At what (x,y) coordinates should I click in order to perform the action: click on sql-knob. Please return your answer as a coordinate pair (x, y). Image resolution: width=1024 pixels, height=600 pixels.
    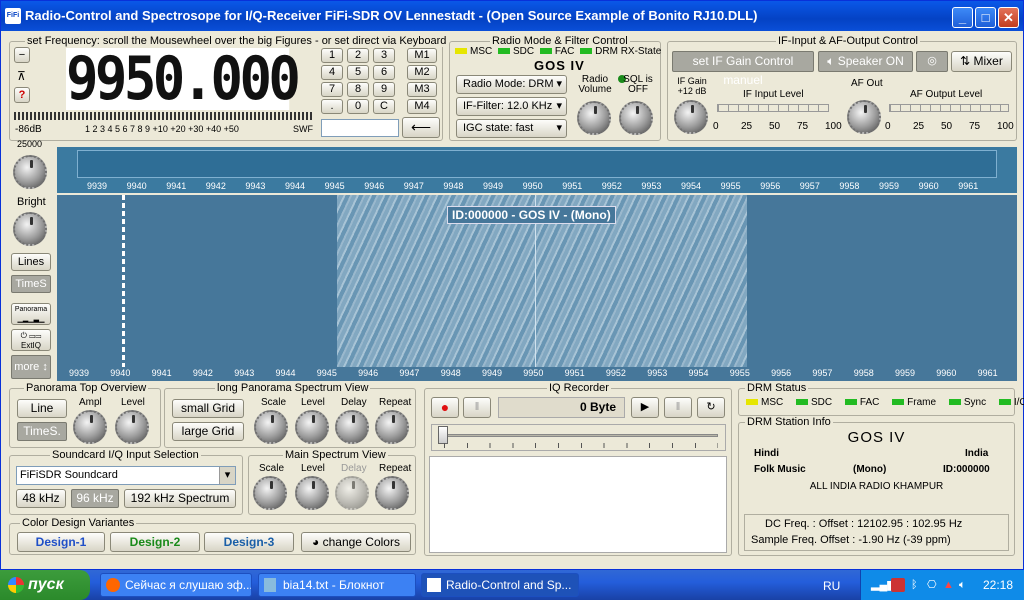
    Looking at the image, I should click on (636, 118).